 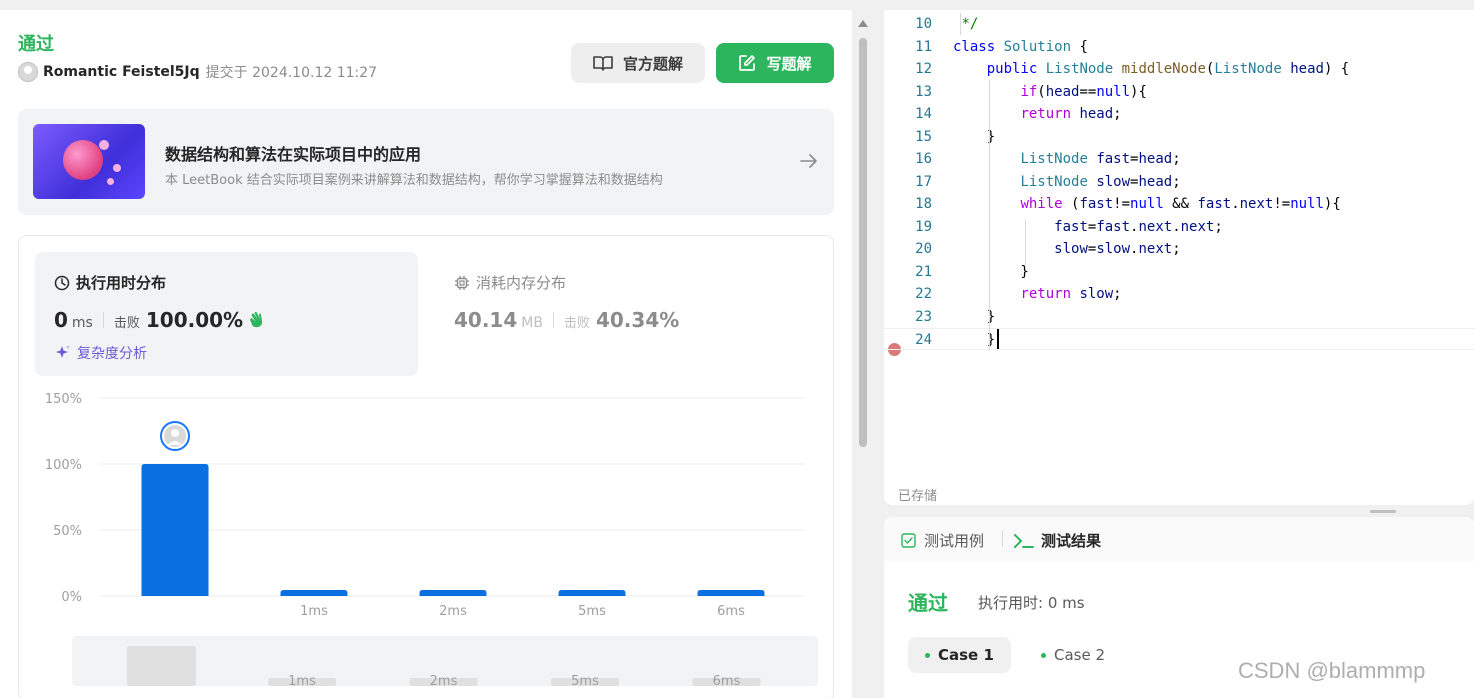 I want to click on submitter-info: Romantic Feistel5Jq 提交于 2024.10.12 11:27, so click(x=197, y=72).